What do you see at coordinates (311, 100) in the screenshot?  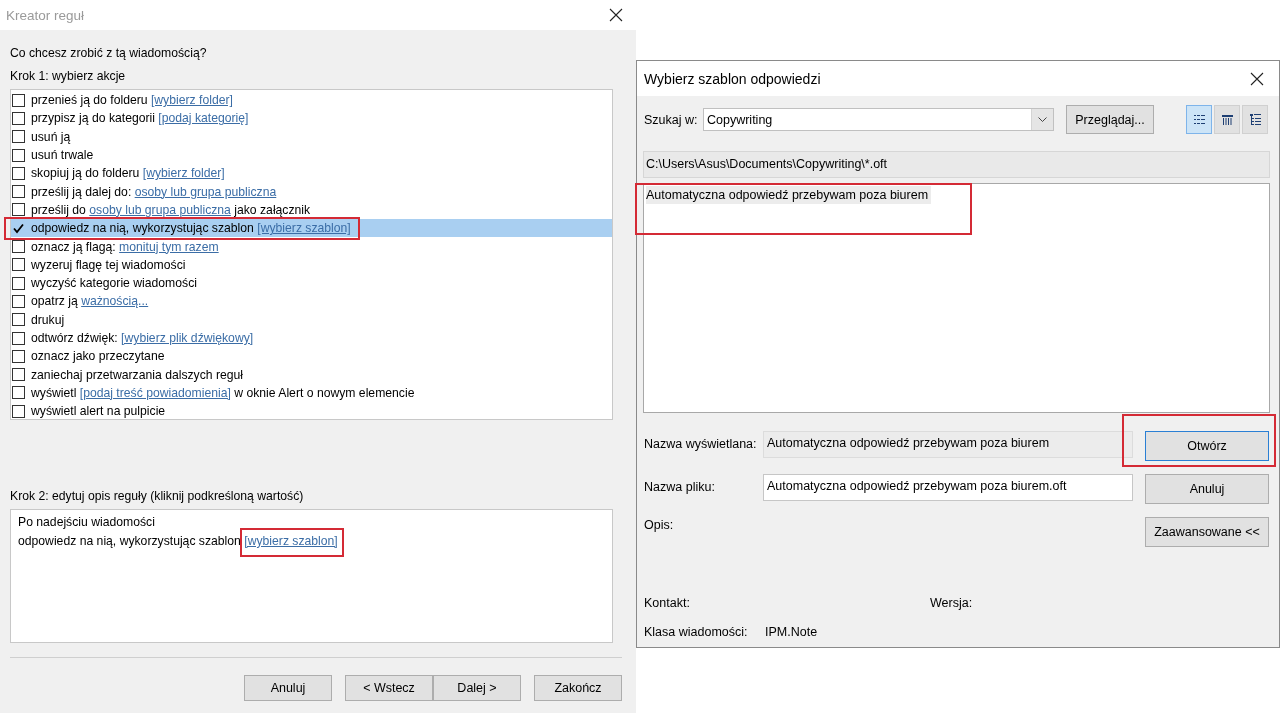 I see `action-row: przenieś ją do folderu [wybierz folder]` at bounding box center [311, 100].